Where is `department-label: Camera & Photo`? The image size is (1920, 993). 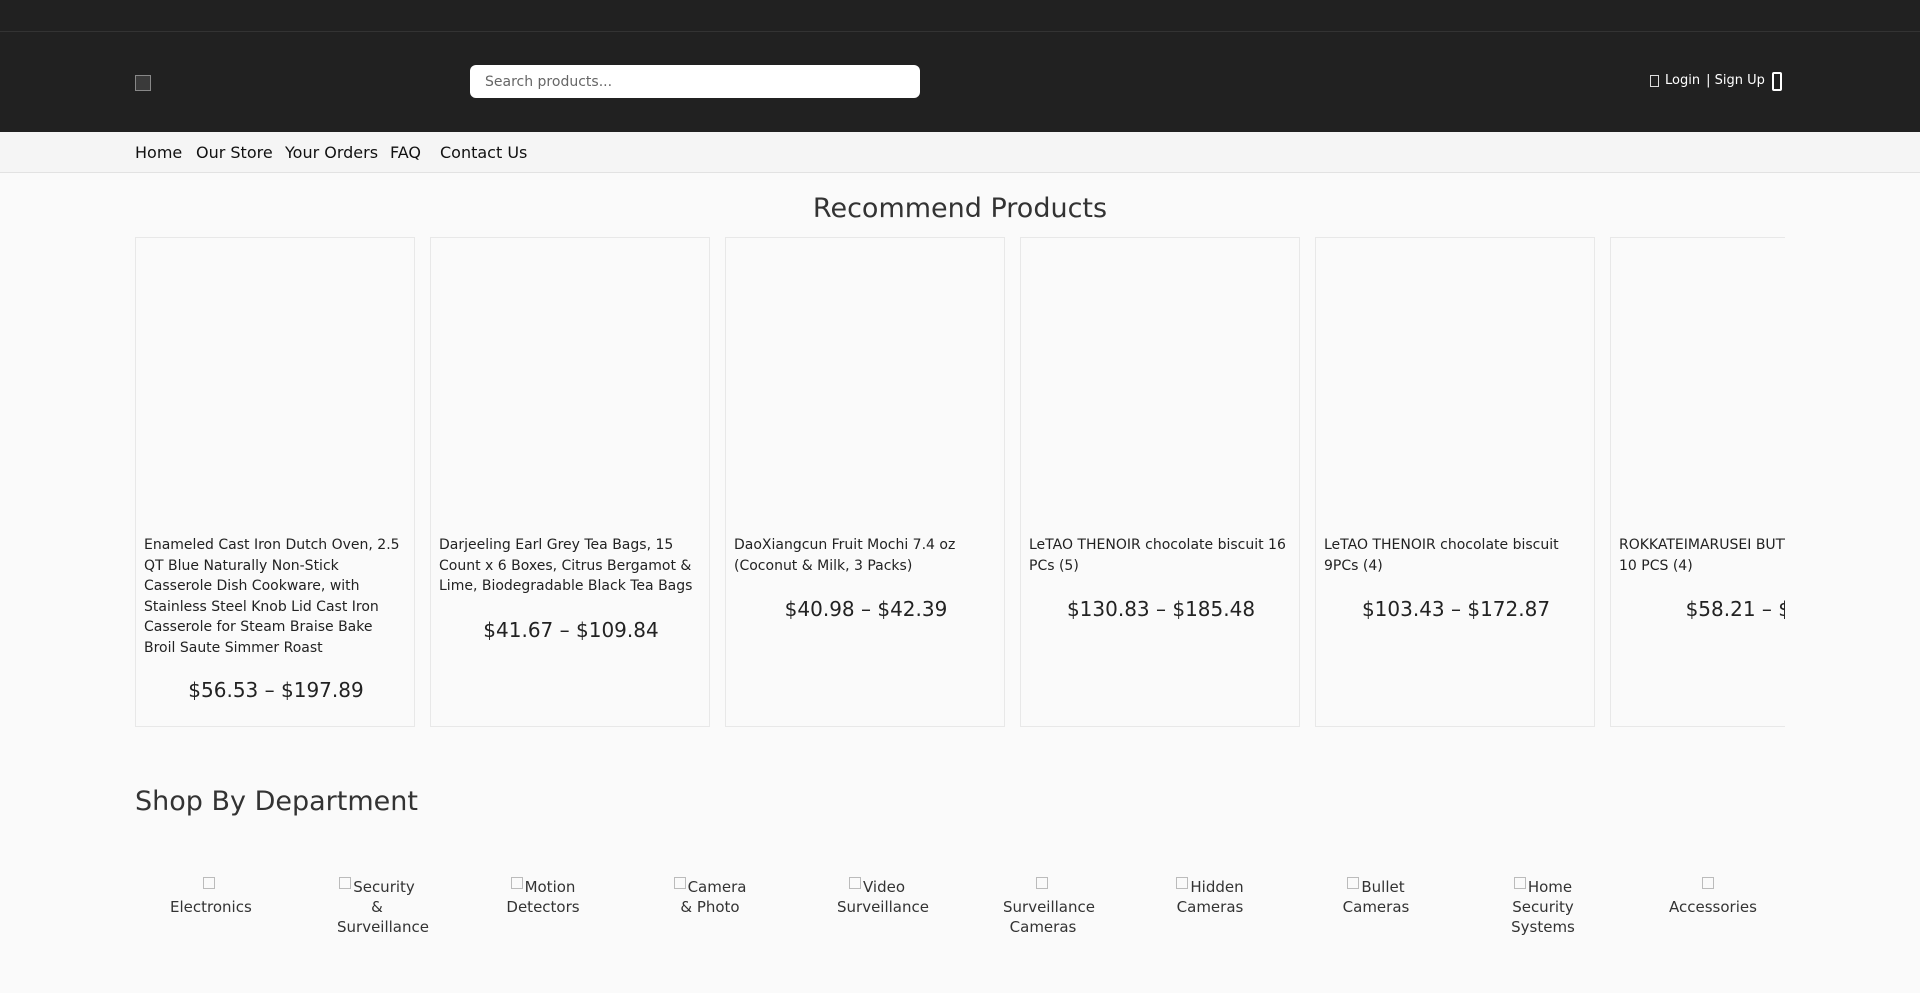 department-label: Camera & Photo is located at coordinates (713, 897).